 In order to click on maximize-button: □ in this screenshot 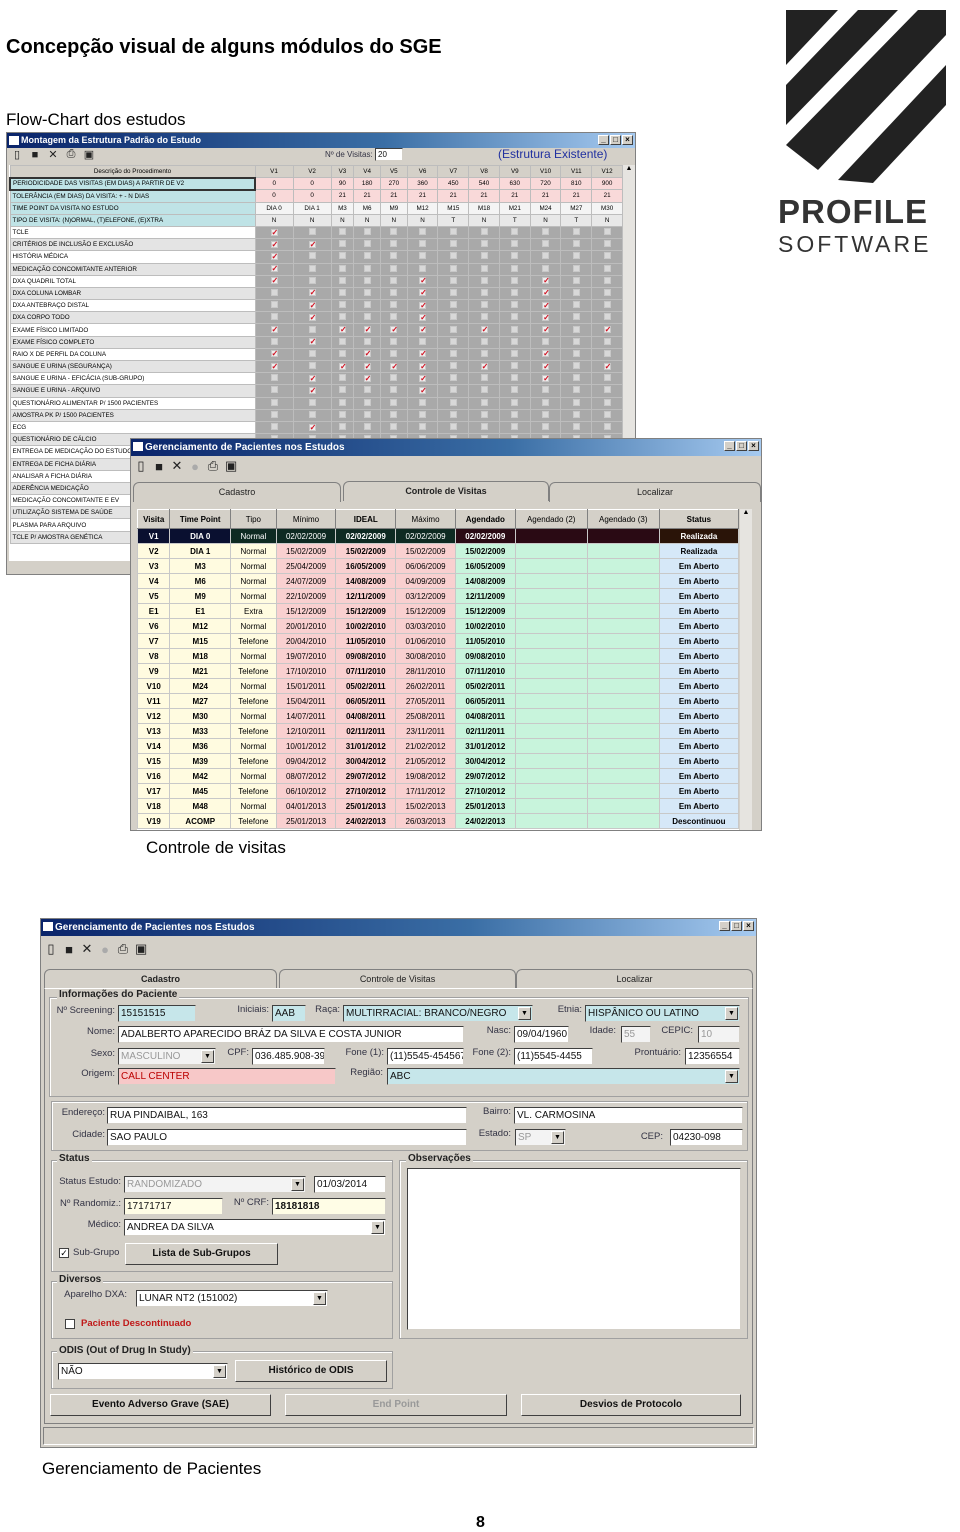, I will do `click(736, 926)`.